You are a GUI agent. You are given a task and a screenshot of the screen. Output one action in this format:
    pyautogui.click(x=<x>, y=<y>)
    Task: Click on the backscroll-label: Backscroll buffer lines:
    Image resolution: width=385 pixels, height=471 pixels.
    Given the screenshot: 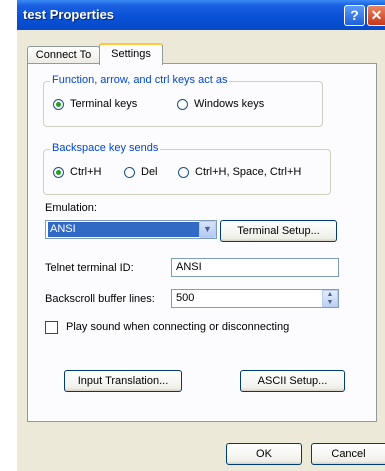 What is the action you would take?
    pyautogui.click(x=100, y=299)
    